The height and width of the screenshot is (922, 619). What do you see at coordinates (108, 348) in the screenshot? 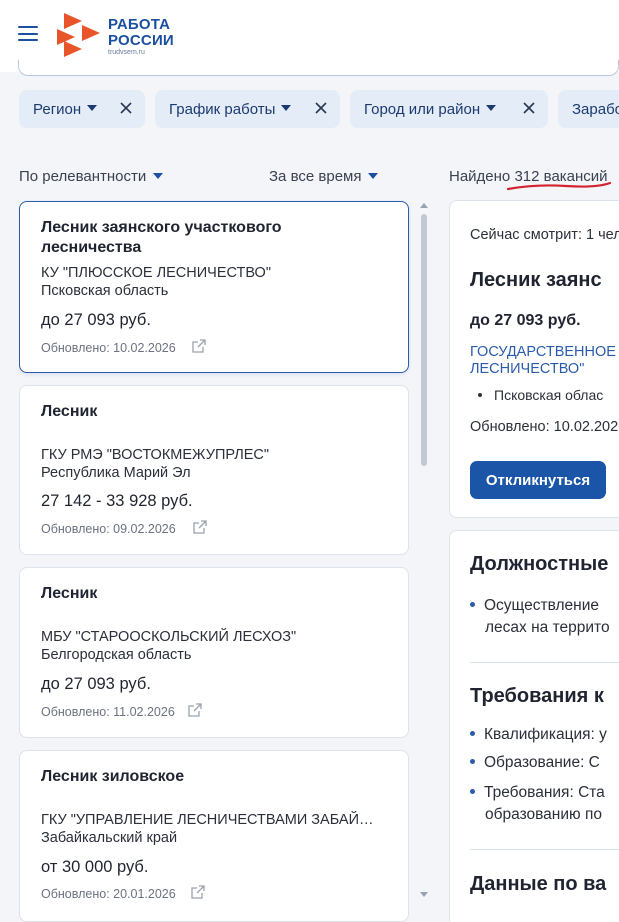
I see `vacancy-updated: Обновлено: 10.02.2026` at bounding box center [108, 348].